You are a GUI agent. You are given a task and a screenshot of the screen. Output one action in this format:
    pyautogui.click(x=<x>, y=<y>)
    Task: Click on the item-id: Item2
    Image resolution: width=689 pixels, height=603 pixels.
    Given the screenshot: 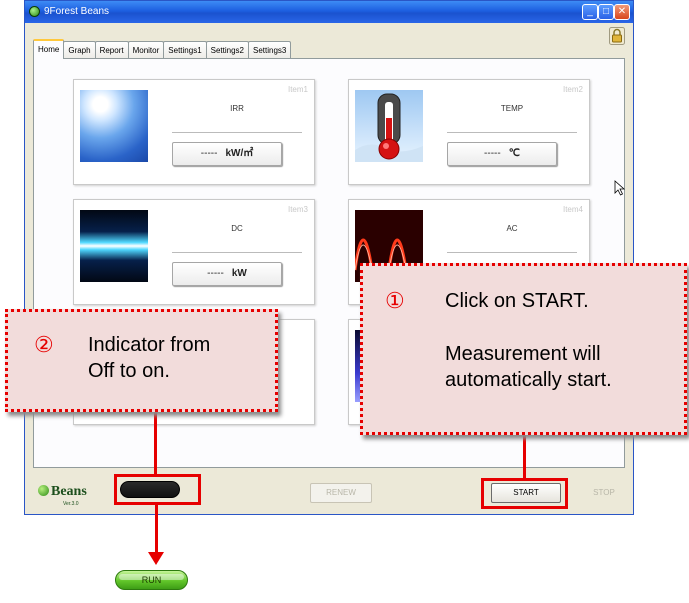 What is the action you would take?
    pyautogui.click(x=572, y=89)
    